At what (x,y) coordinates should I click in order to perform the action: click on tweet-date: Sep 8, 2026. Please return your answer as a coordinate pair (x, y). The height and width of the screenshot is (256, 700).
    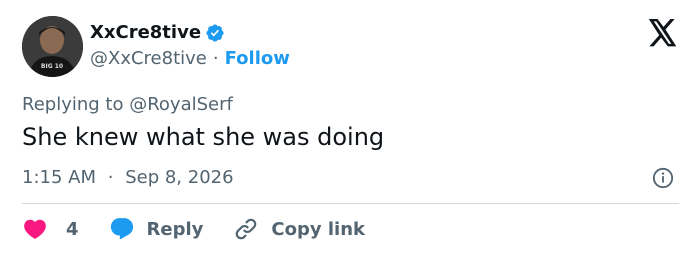
    Looking at the image, I should click on (179, 177).